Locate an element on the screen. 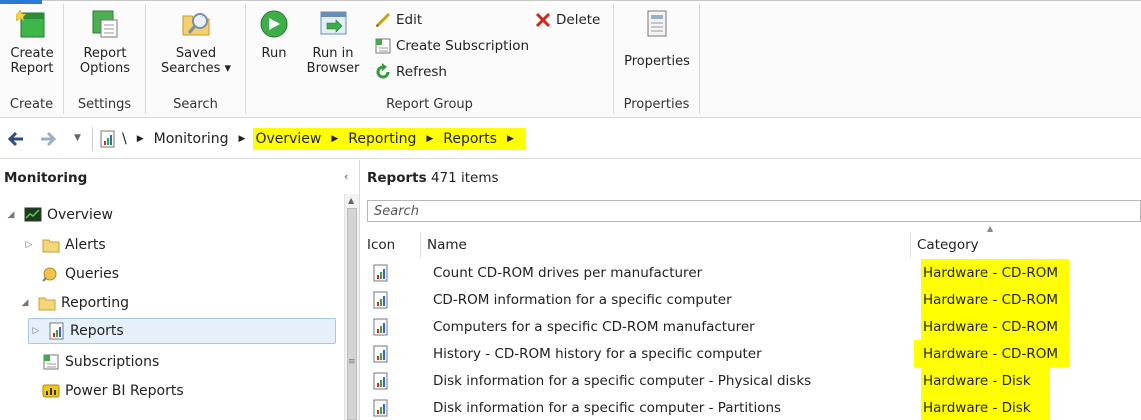 The height and width of the screenshot is (420, 1141). tree-item-label: Queries is located at coordinates (92, 274).